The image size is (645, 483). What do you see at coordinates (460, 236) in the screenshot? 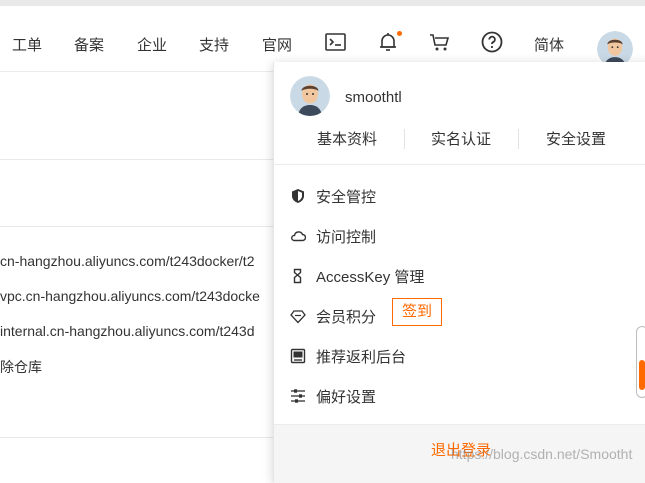
I see `menu-access-control: 访问控制` at bounding box center [460, 236].